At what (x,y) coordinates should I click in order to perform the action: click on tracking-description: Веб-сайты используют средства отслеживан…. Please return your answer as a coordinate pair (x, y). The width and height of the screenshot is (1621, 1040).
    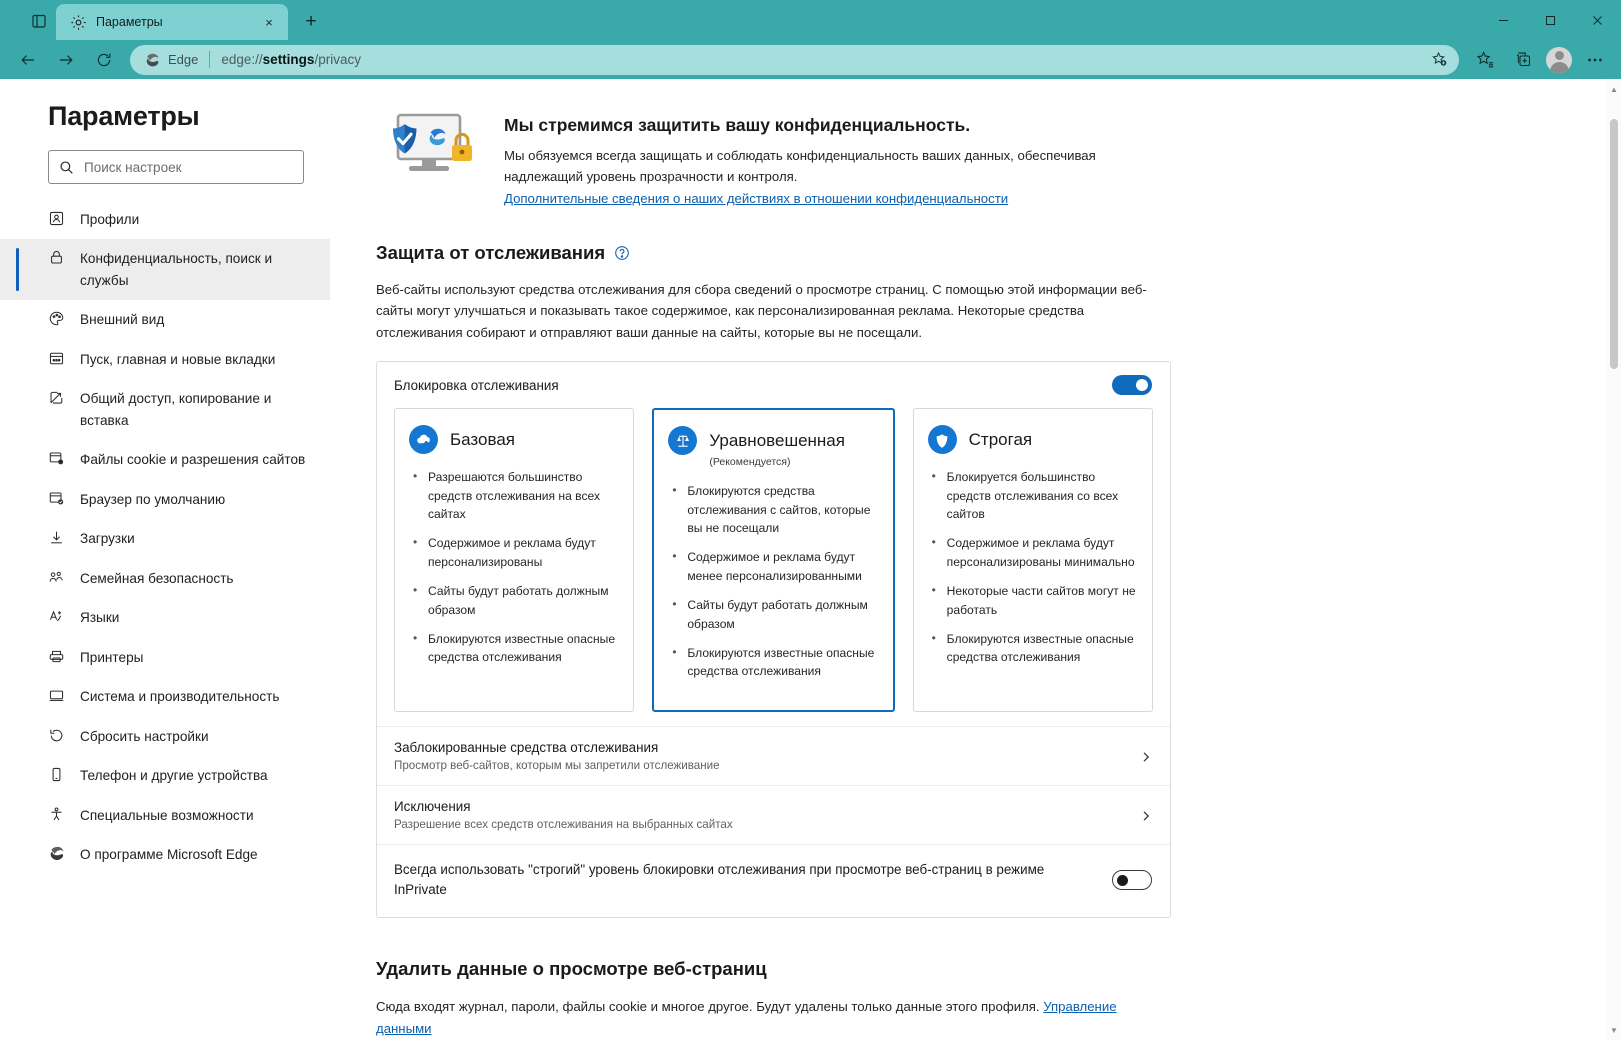
    Looking at the image, I should click on (761, 310).